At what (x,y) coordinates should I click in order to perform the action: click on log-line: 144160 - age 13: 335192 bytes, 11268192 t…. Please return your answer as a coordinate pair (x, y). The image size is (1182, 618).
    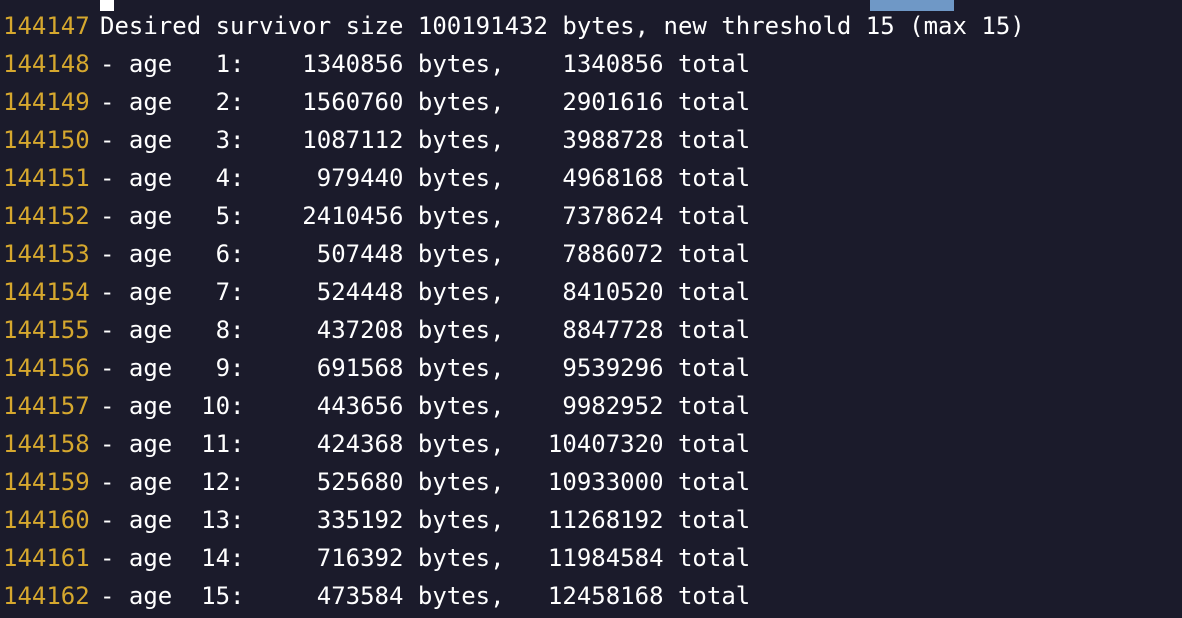
    Looking at the image, I should click on (514, 520).